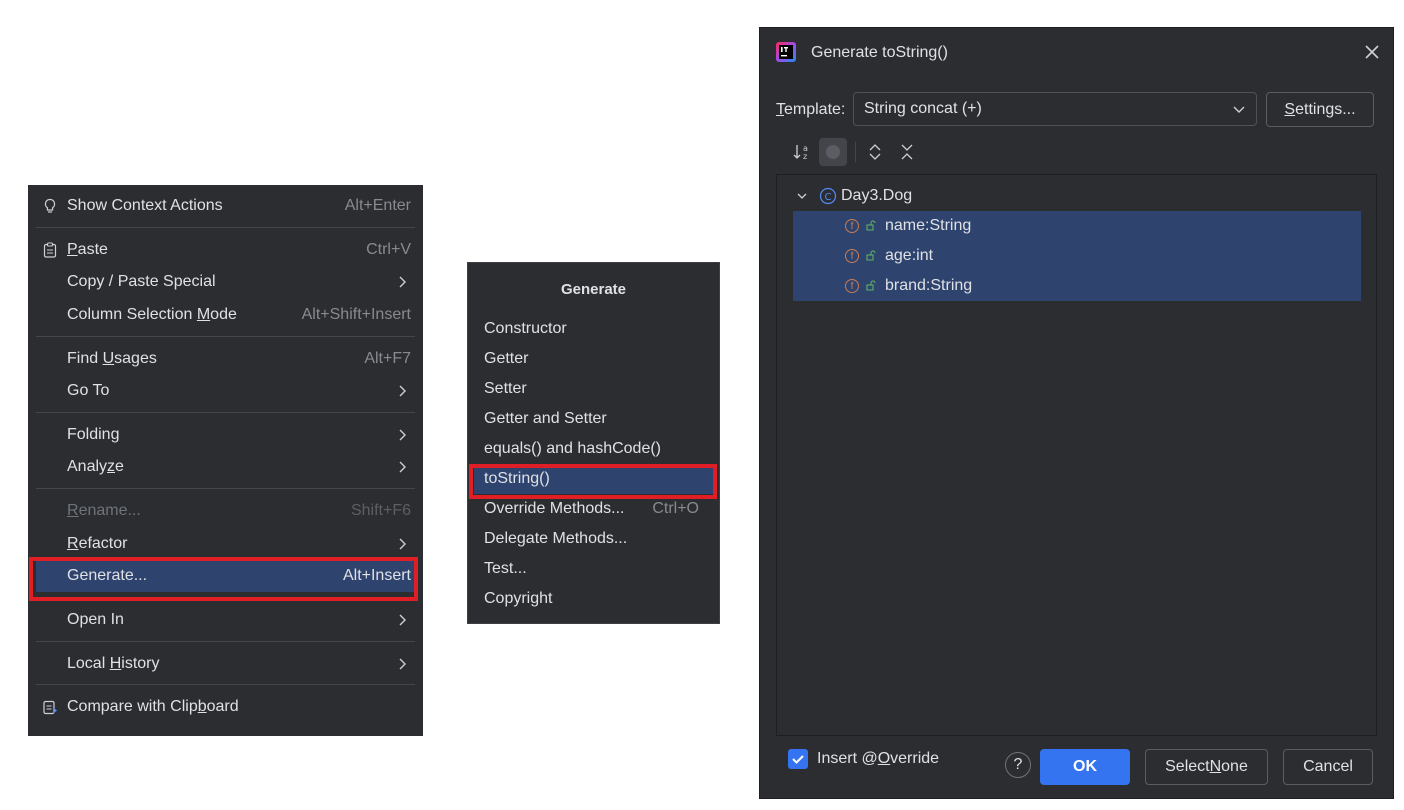 The image size is (1404, 810). What do you see at coordinates (1055, 109) in the screenshot?
I see `template-select: String concat (+)` at bounding box center [1055, 109].